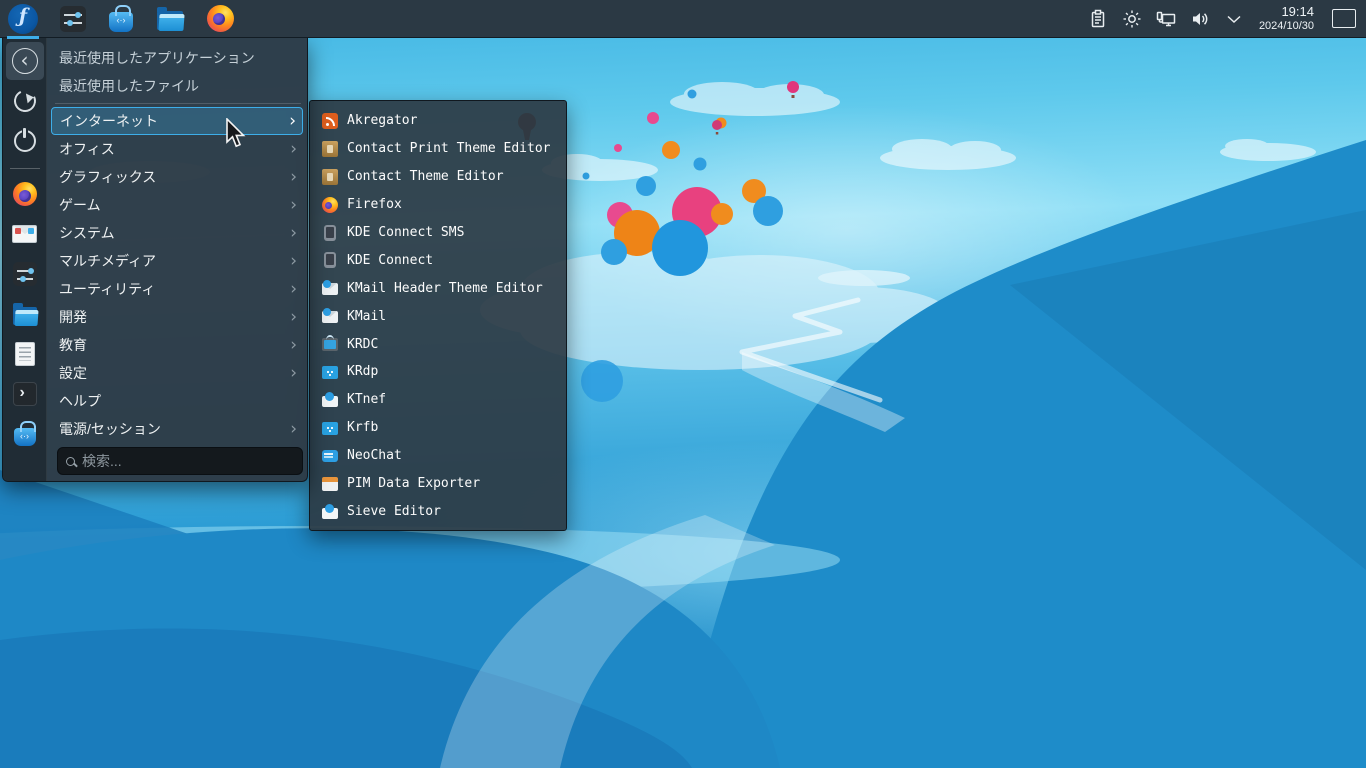 The image size is (1366, 768). I want to click on system-settings-icon, so click(73, 18).